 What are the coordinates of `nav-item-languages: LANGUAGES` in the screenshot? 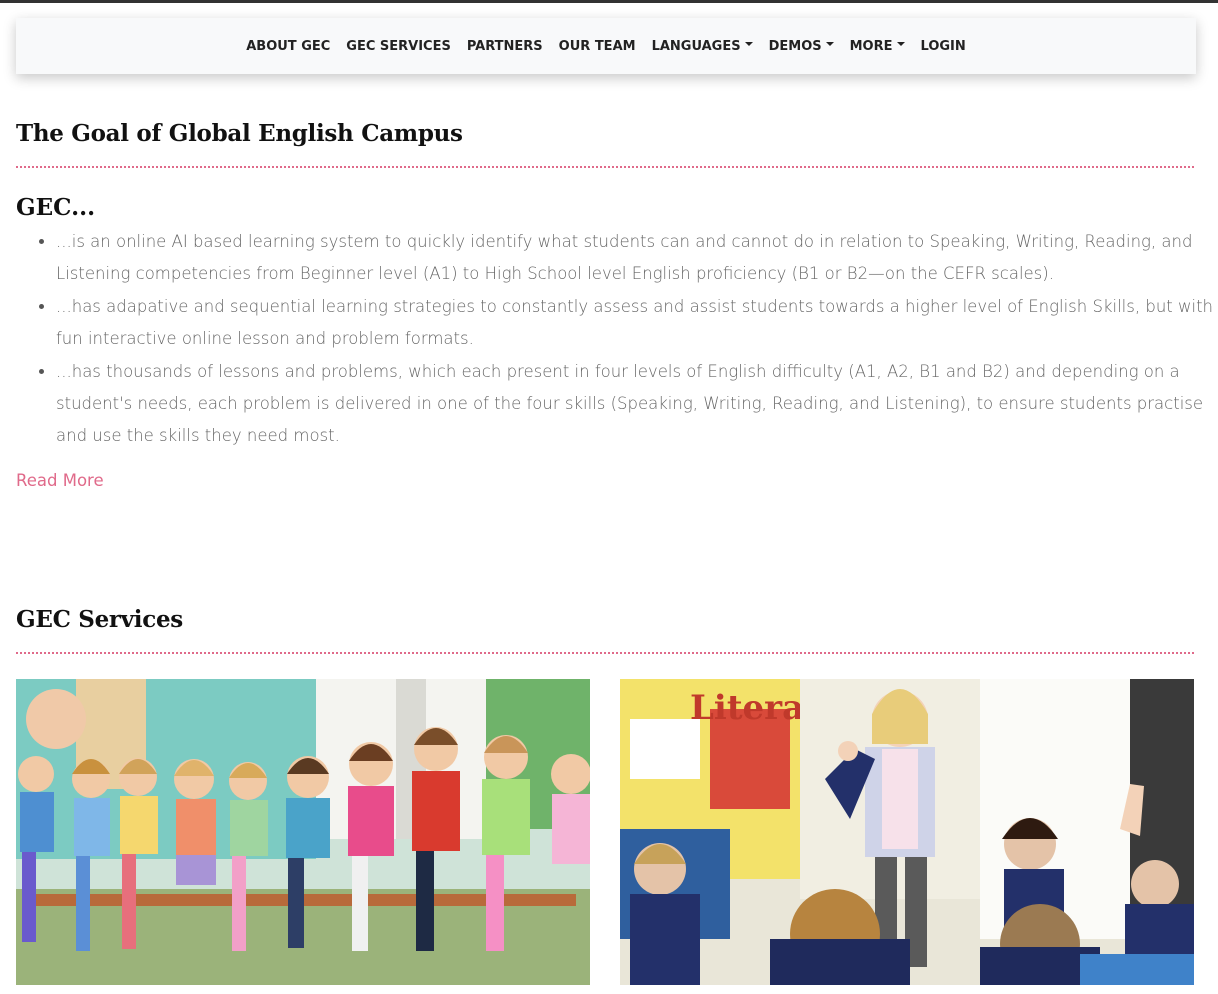 It's located at (702, 46).